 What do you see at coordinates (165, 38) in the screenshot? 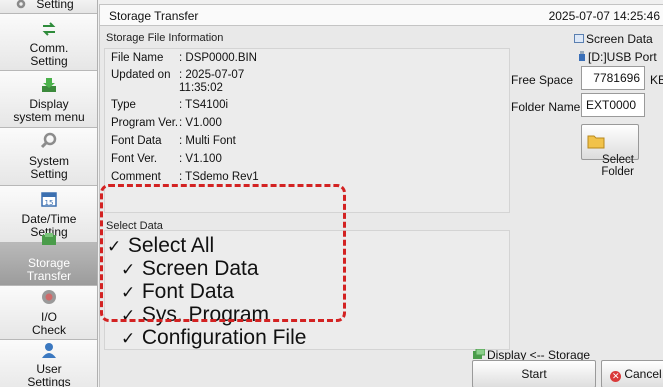
I see `file-info-section-label: Storage File Information` at bounding box center [165, 38].